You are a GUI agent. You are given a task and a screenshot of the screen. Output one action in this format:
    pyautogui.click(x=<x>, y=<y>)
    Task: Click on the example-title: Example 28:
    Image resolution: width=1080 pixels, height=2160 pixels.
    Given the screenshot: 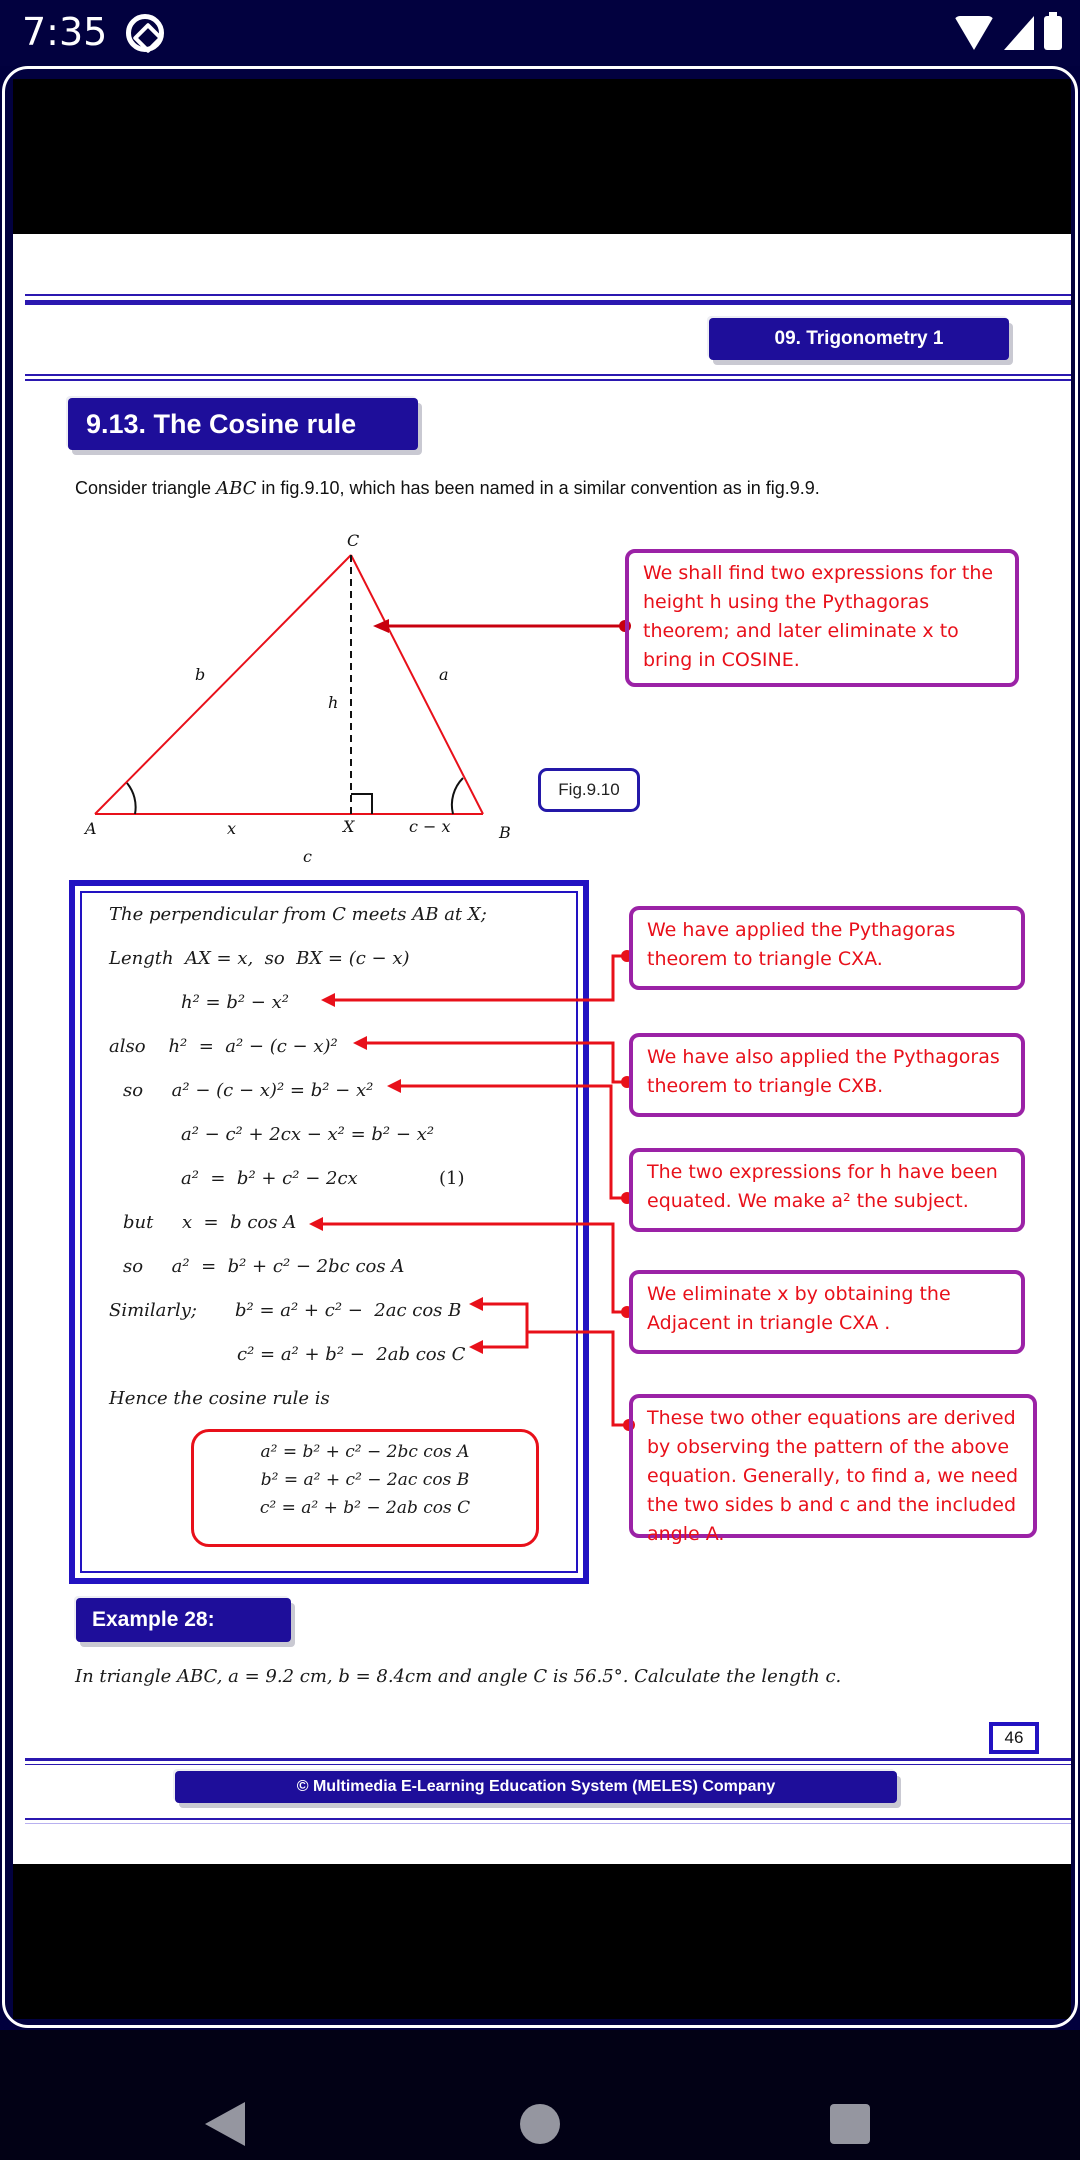 What is the action you would take?
    pyautogui.click(x=183, y=1620)
    